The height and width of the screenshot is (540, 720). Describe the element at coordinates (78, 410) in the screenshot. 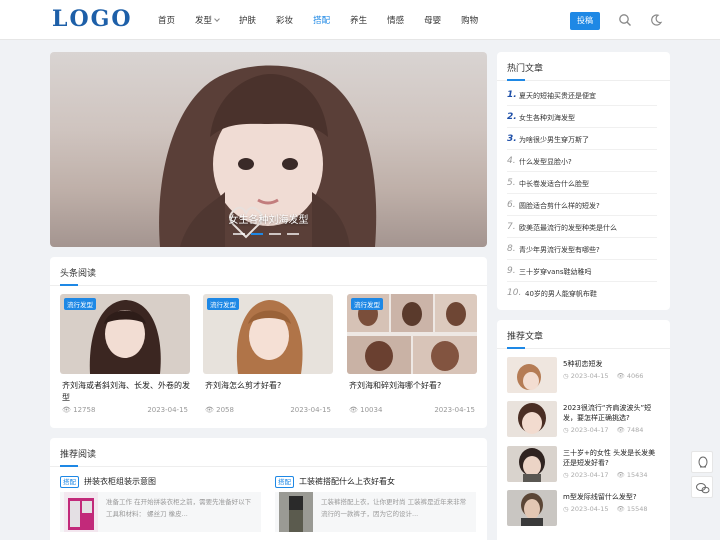

I see `views-count: 👁 12758` at that location.